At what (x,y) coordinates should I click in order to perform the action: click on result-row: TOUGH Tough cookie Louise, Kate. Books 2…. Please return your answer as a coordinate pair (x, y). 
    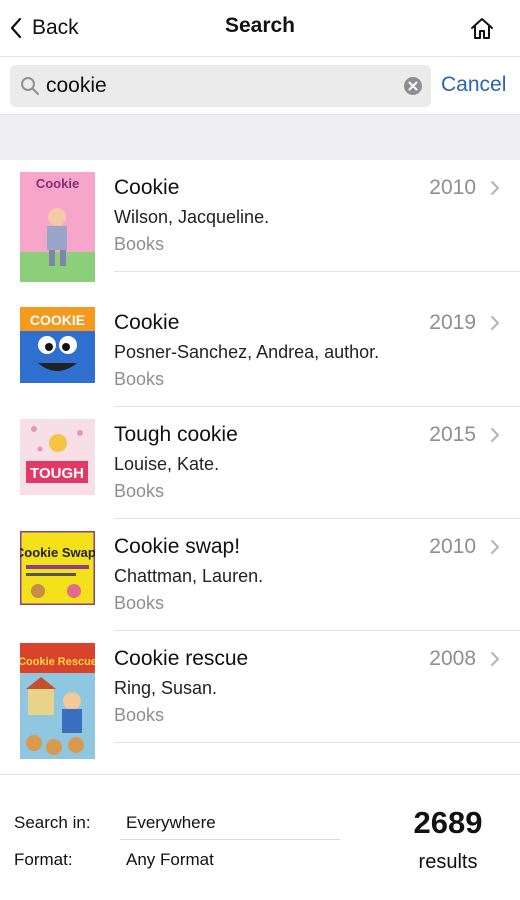
    Looking at the image, I should click on (260, 463).